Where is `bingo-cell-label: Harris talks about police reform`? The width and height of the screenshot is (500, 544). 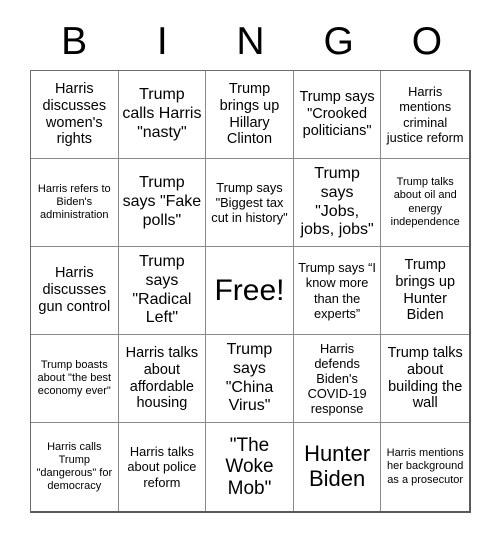
bingo-cell-label: Harris talks about police reform is located at coordinates (162, 467).